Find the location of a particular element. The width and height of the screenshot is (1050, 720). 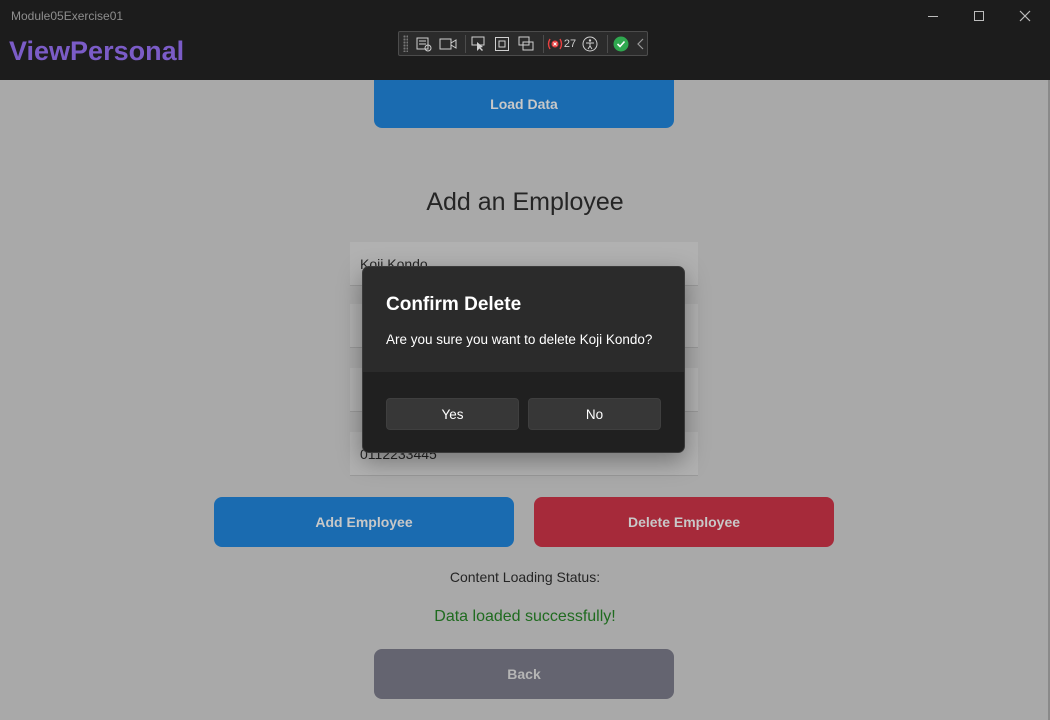

accessibility-icon is located at coordinates (590, 43).